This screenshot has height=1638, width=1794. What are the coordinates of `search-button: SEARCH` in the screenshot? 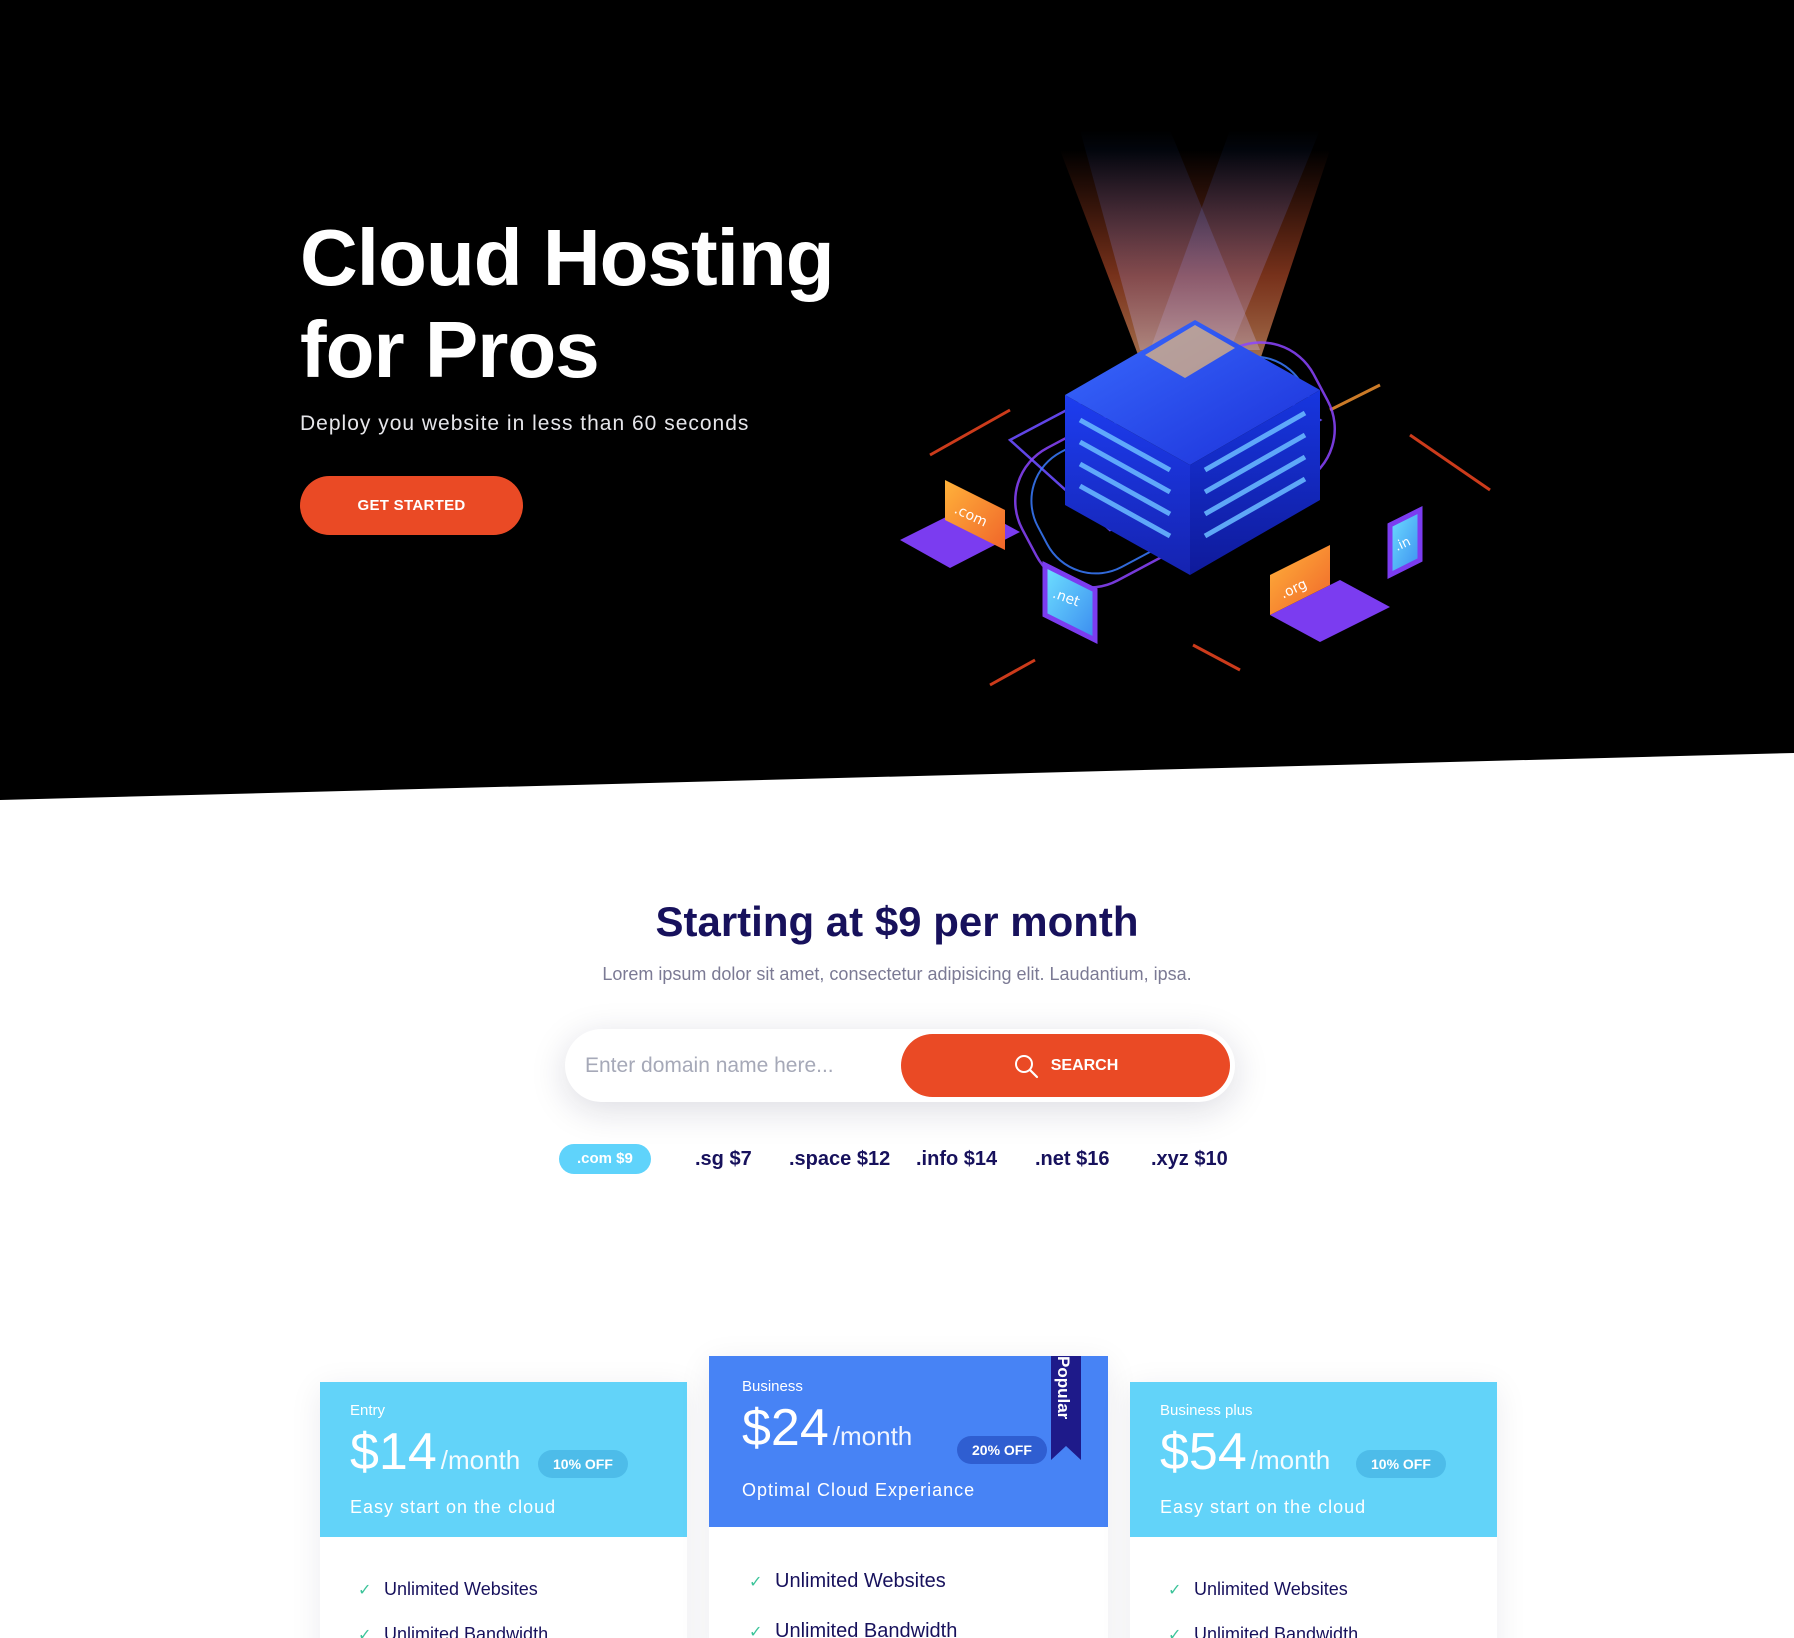 It's located at (1065, 1065).